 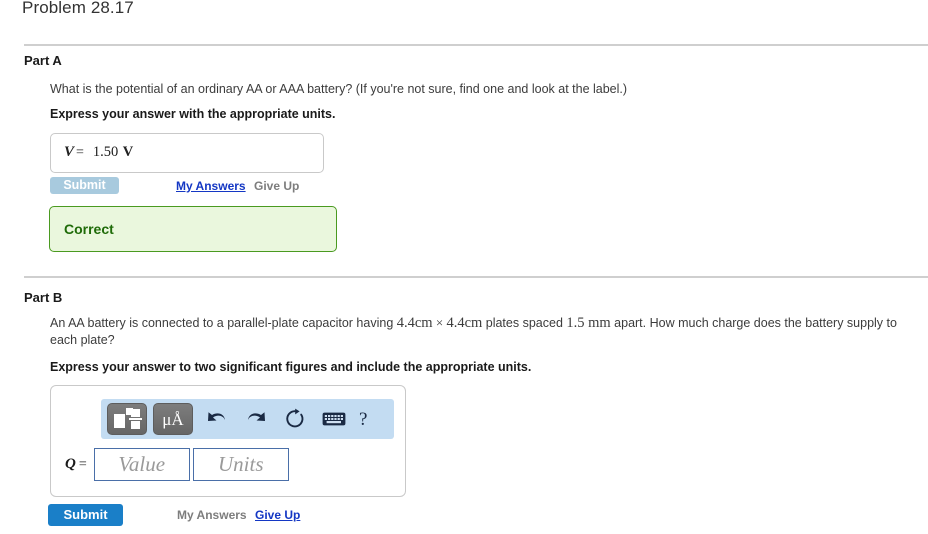 What do you see at coordinates (43, 60) in the screenshot?
I see `part-a-heading: Part A` at bounding box center [43, 60].